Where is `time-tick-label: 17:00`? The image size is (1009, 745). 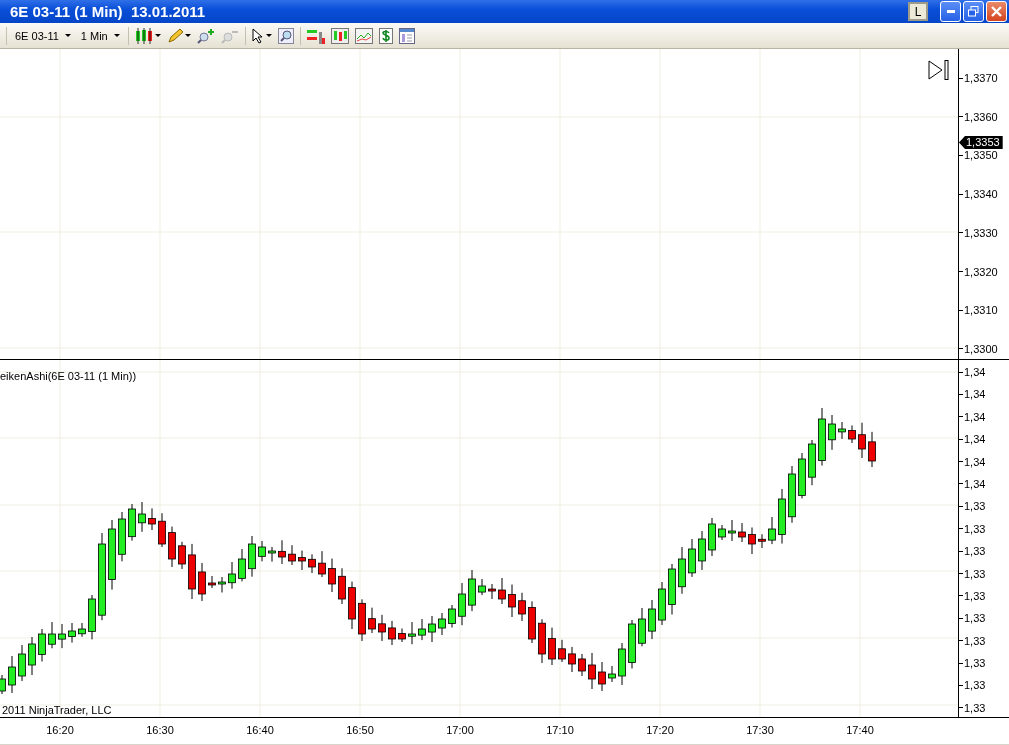 time-tick-label: 17:00 is located at coordinates (460, 730).